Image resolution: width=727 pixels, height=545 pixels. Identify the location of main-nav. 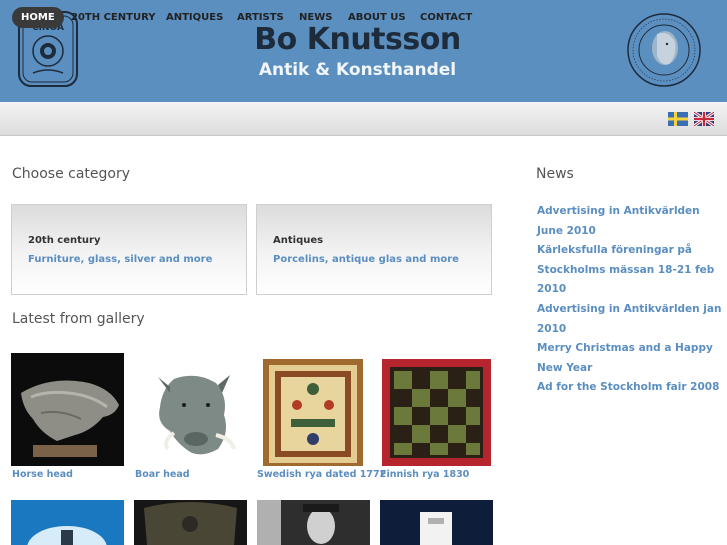
(363, 119).